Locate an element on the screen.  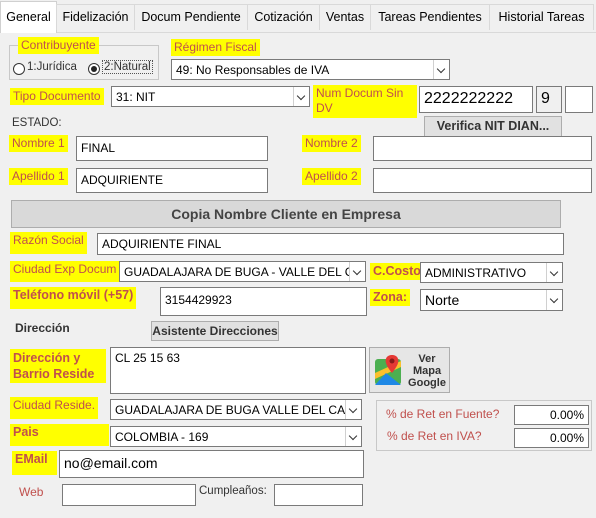
mapa-line3: Google is located at coordinates (427, 383).